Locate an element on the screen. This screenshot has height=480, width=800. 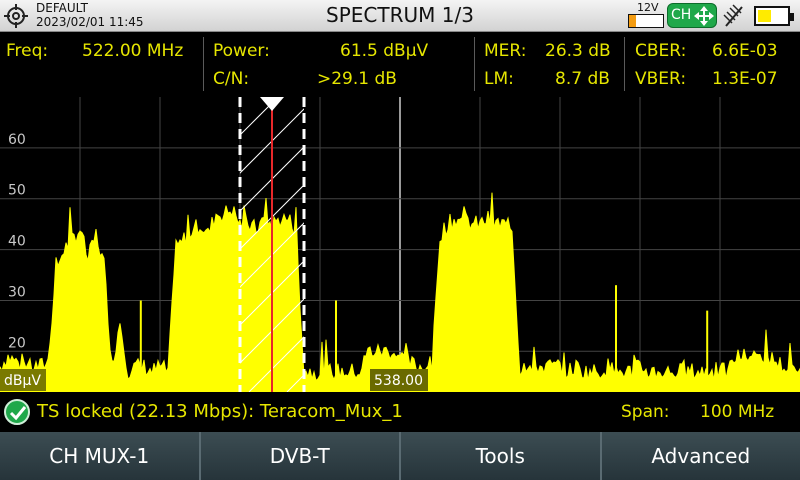
y-tick-label: 20 is located at coordinates (17, 343).